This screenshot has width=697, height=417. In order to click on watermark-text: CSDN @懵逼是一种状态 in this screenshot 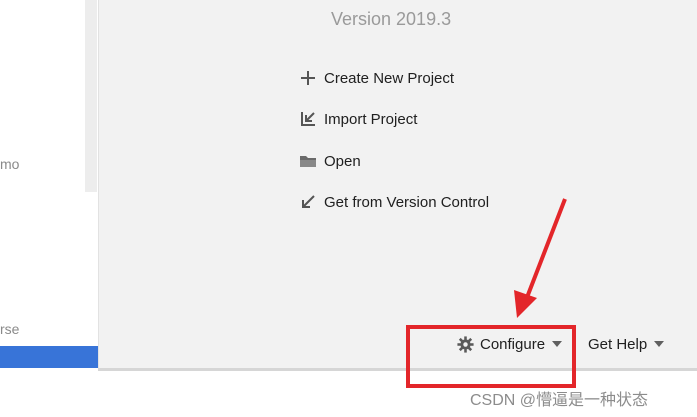, I will do `click(559, 400)`.